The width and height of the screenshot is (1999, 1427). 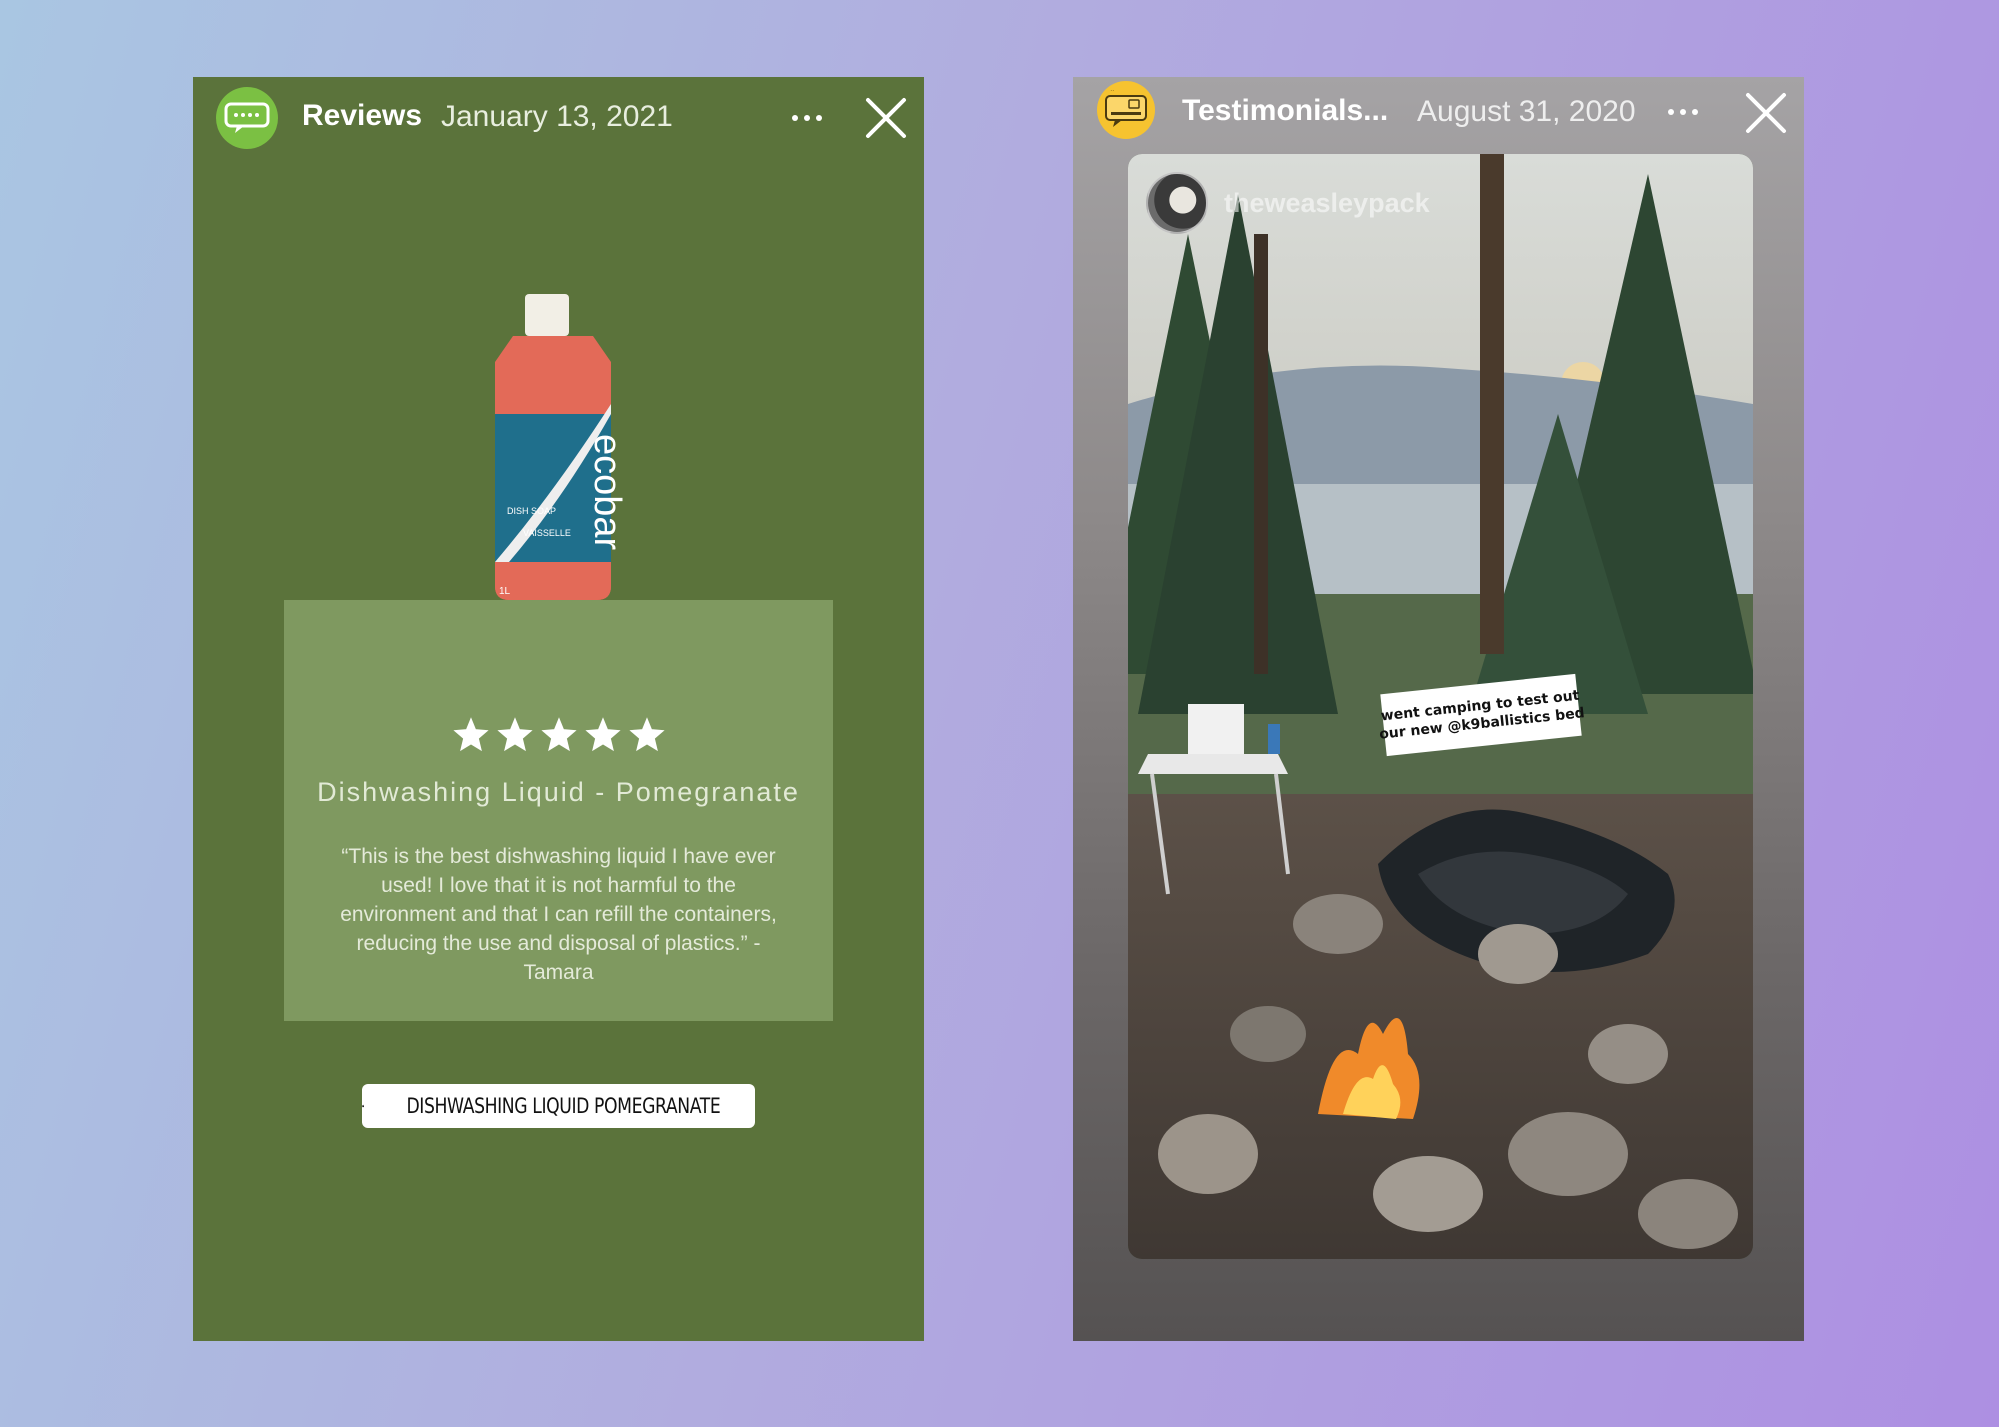 I want to click on product-tag-label: DISHWASHING LIQUID POMEGRANATE, so click(x=563, y=1106).